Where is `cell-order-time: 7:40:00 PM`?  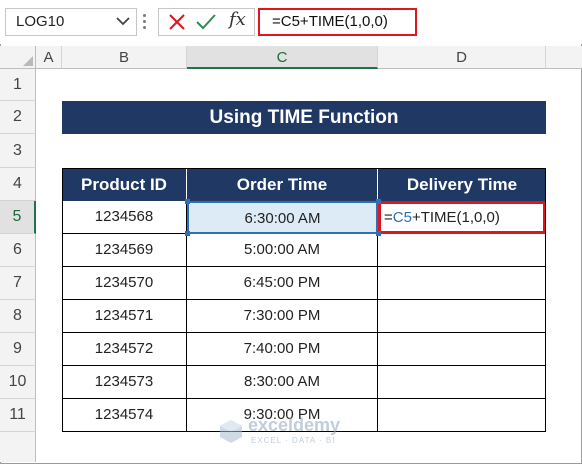
cell-order-time: 7:40:00 PM is located at coordinates (282, 349).